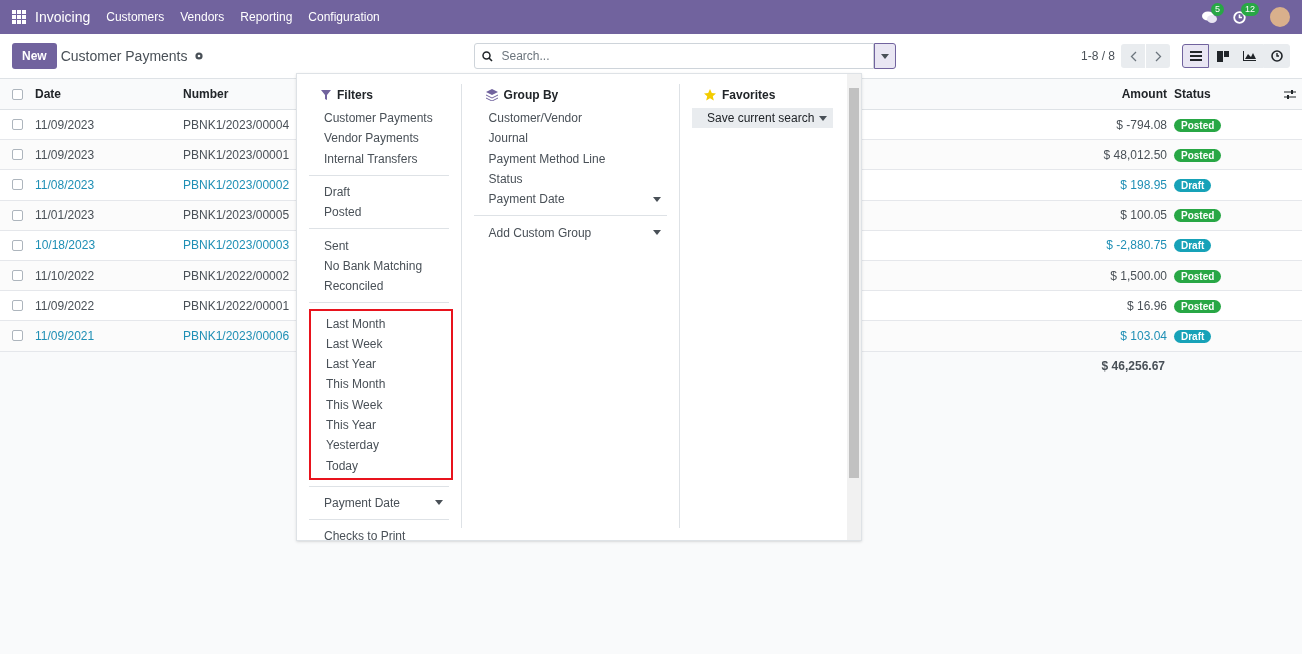 This screenshot has height=654, width=1302. Describe the element at coordinates (379, 245) in the screenshot. I see `filter-option: Sent` at that location.